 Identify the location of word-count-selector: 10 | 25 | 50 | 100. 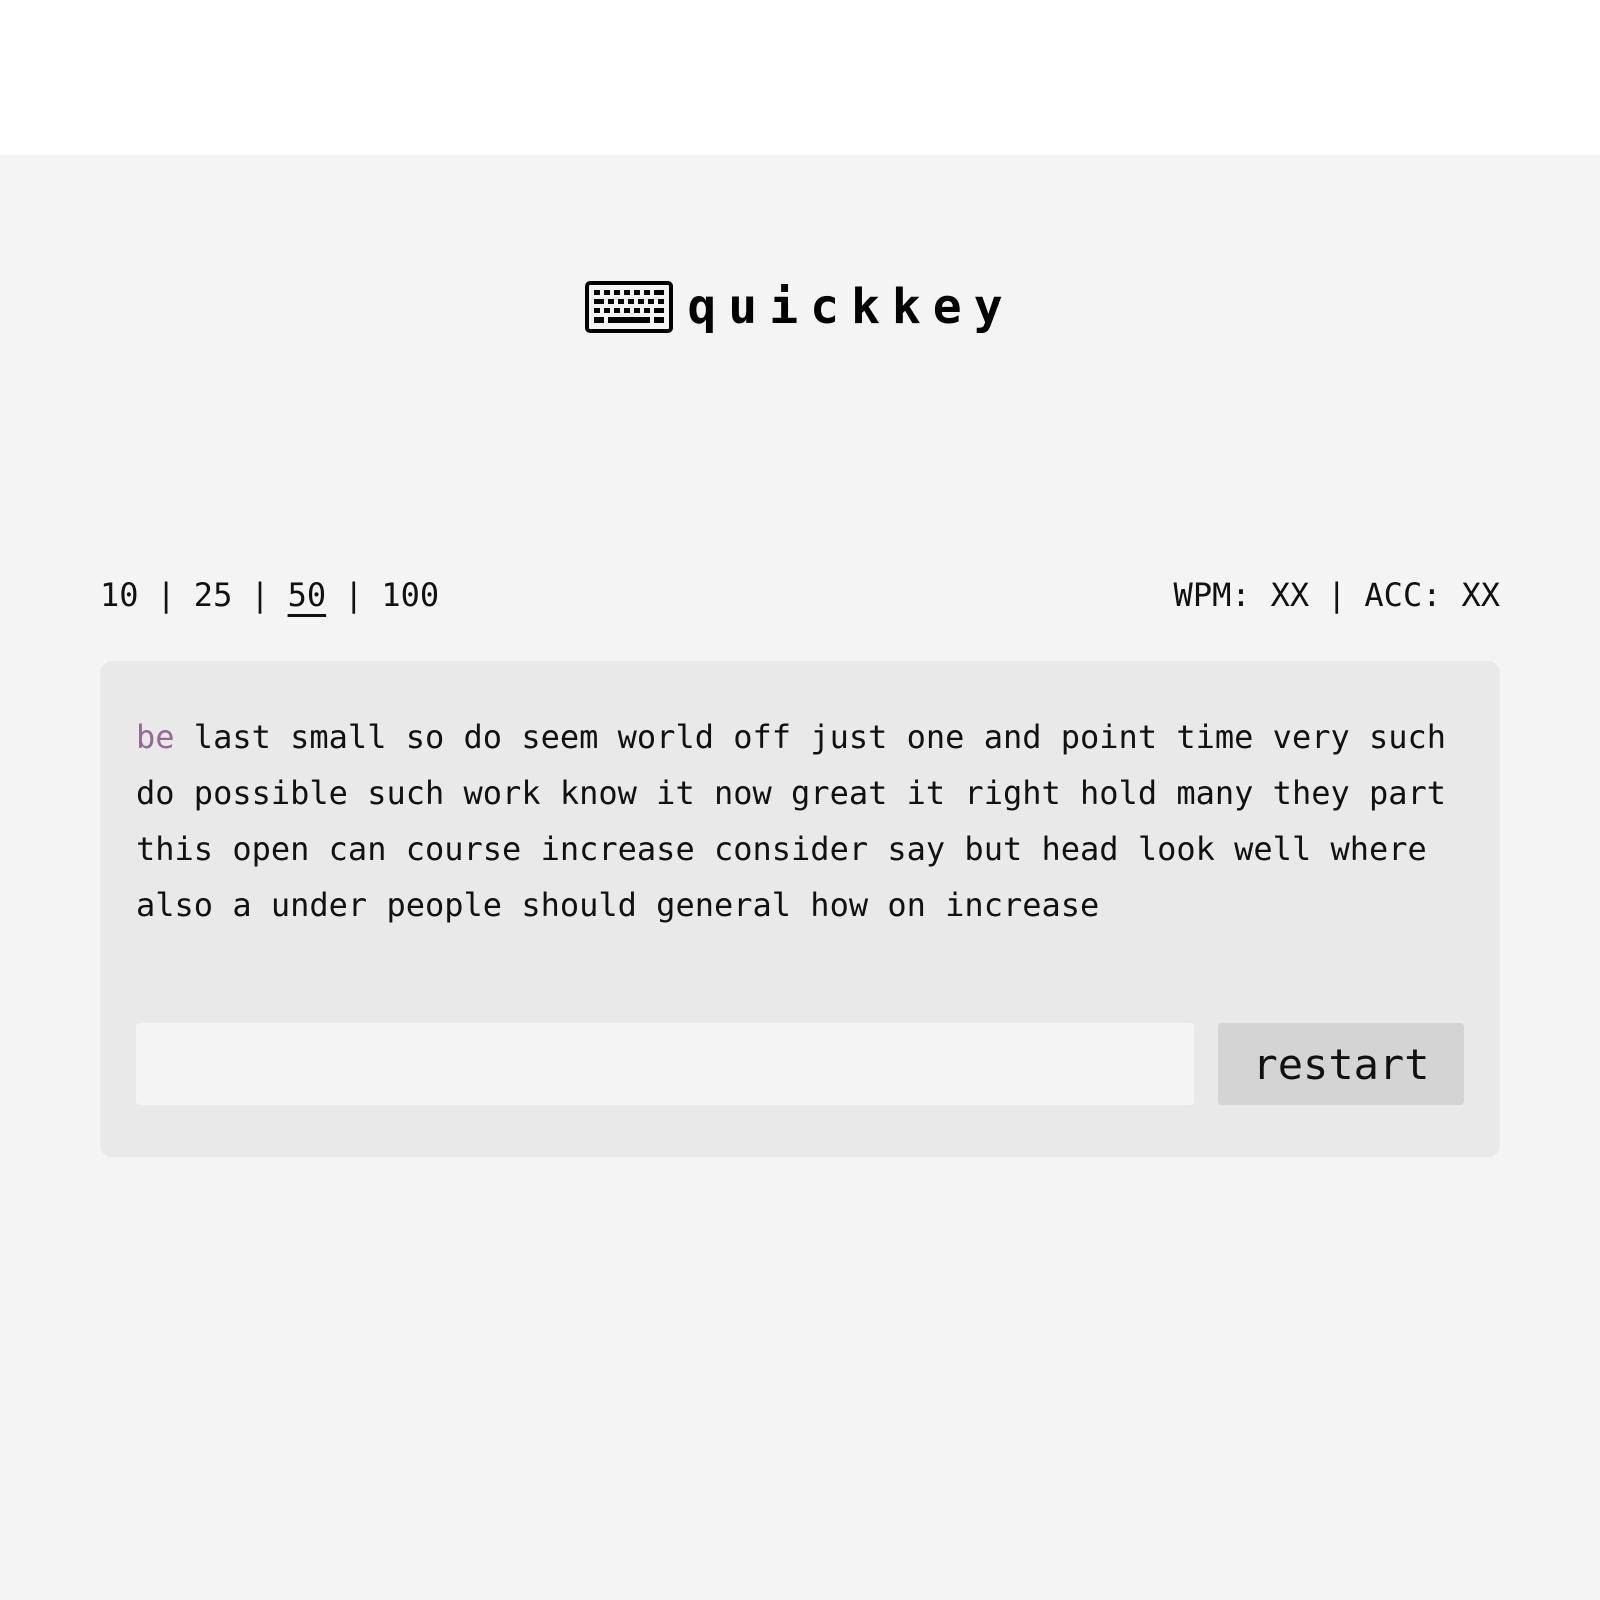
(269, 595).